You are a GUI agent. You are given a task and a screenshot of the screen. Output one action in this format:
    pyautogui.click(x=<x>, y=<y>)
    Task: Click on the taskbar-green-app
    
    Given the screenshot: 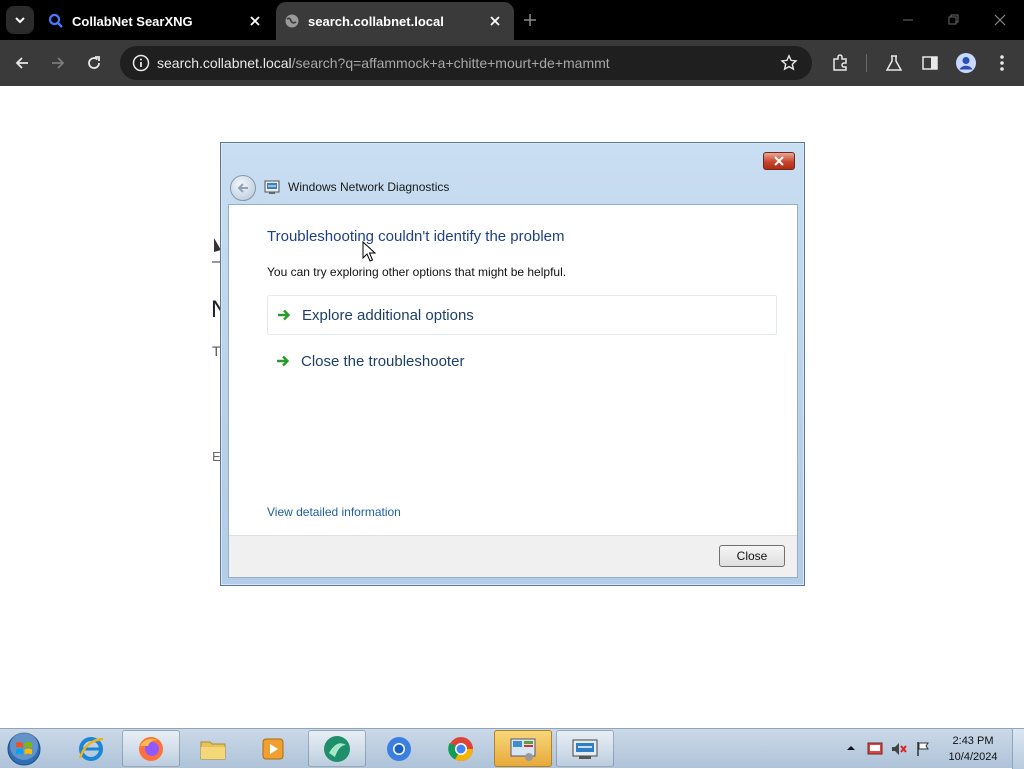 What is the action you would take?
    pyautogui.click(x=337, y=748)
    